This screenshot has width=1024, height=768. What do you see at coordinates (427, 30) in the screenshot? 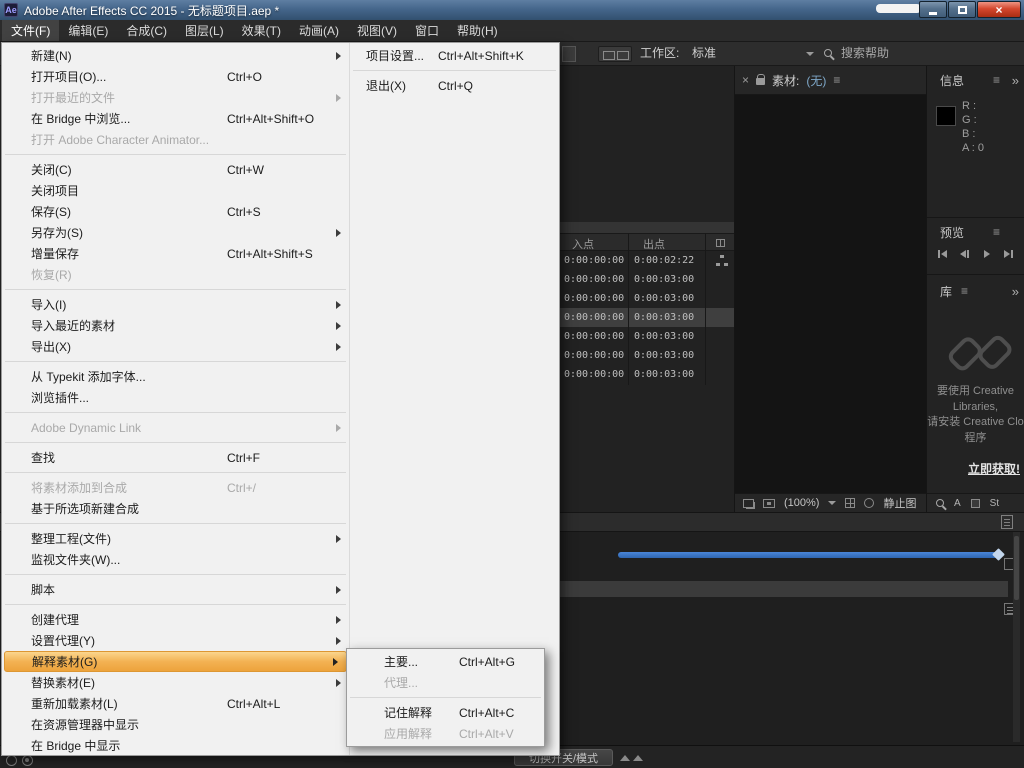
I see `menubar-item: 窗口` at bounding box center [427, 30].